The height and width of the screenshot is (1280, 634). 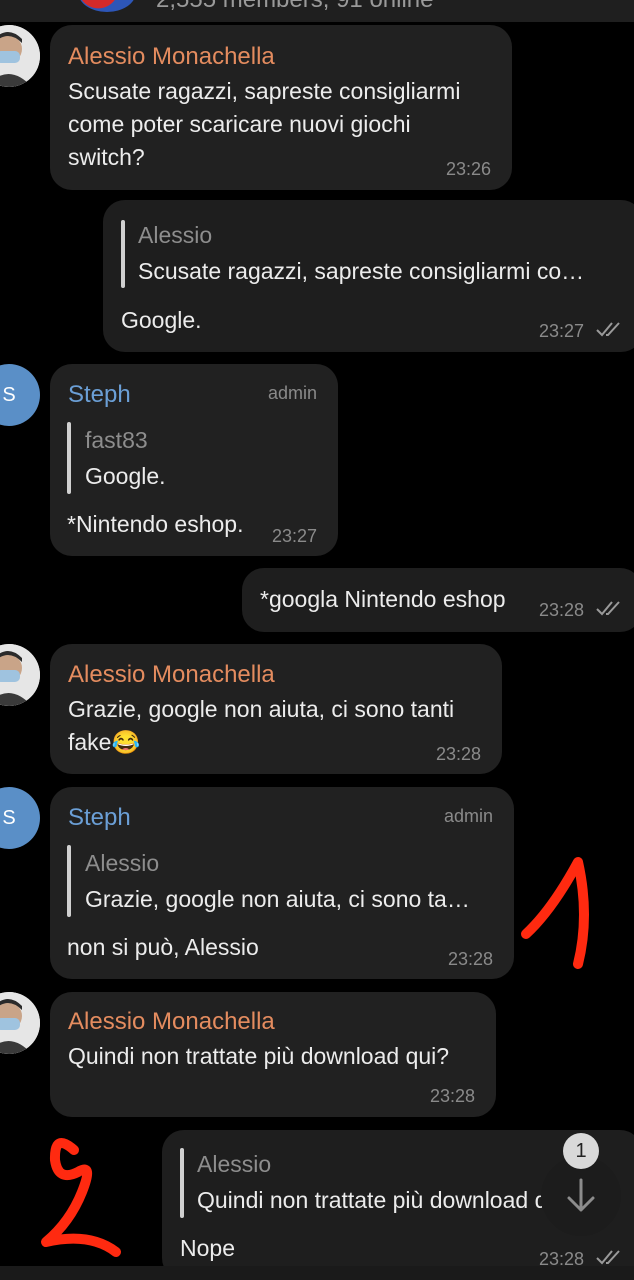 I want to click on message-text: Nope, so click(x=207, y=1248).